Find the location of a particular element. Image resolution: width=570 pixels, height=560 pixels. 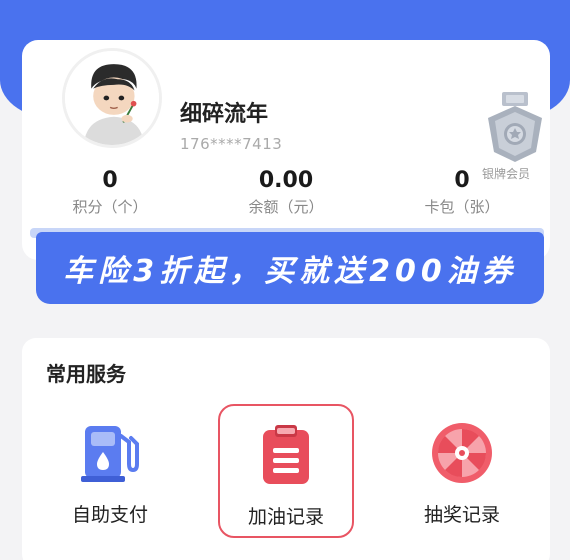

username: 细碎流年 is located at coordinates (224, 114).